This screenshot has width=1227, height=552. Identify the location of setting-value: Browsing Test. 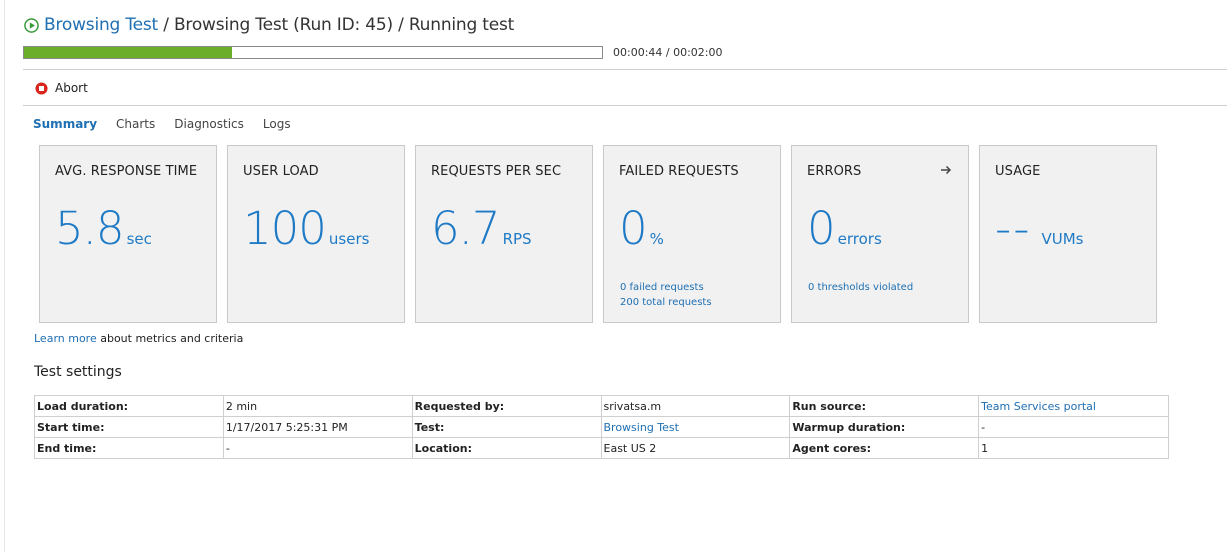
(695, 427).